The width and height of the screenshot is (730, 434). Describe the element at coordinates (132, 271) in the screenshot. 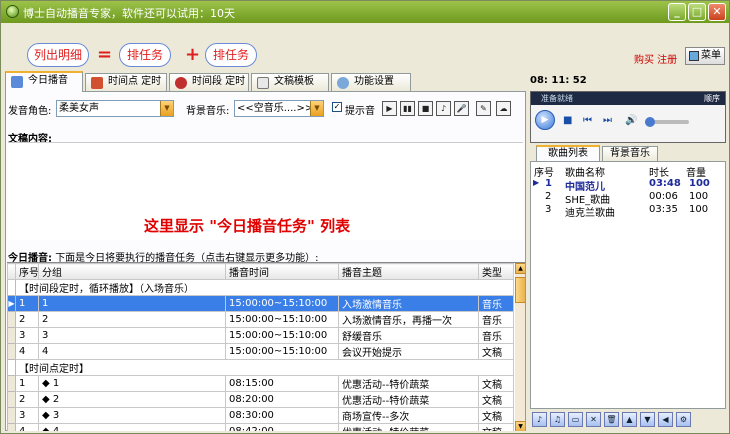

I see `col-header-group: 分组` at that location.